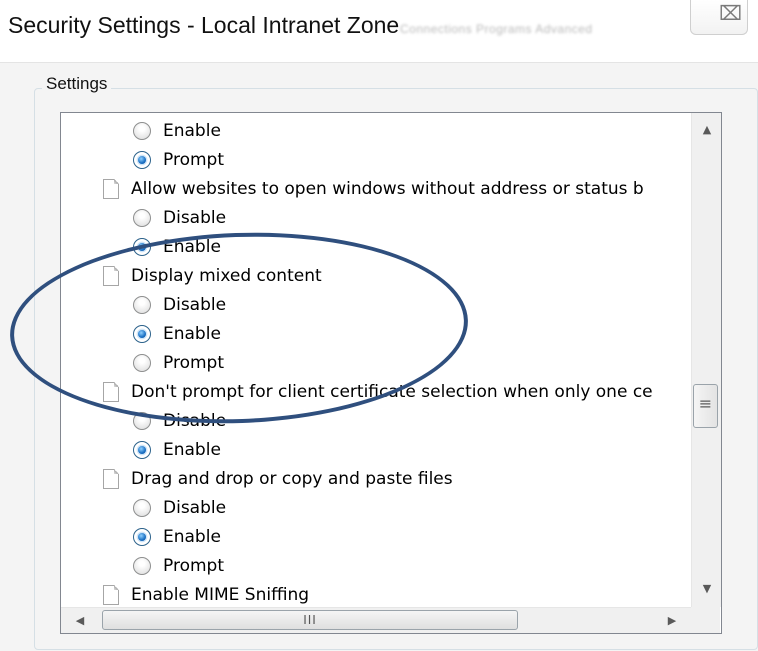  What do you see at coordinates (706, 360) in the screenshot?
I see `vertical-scrollbar: ▲ ≡ ▼` at bounding box center [706, 360].